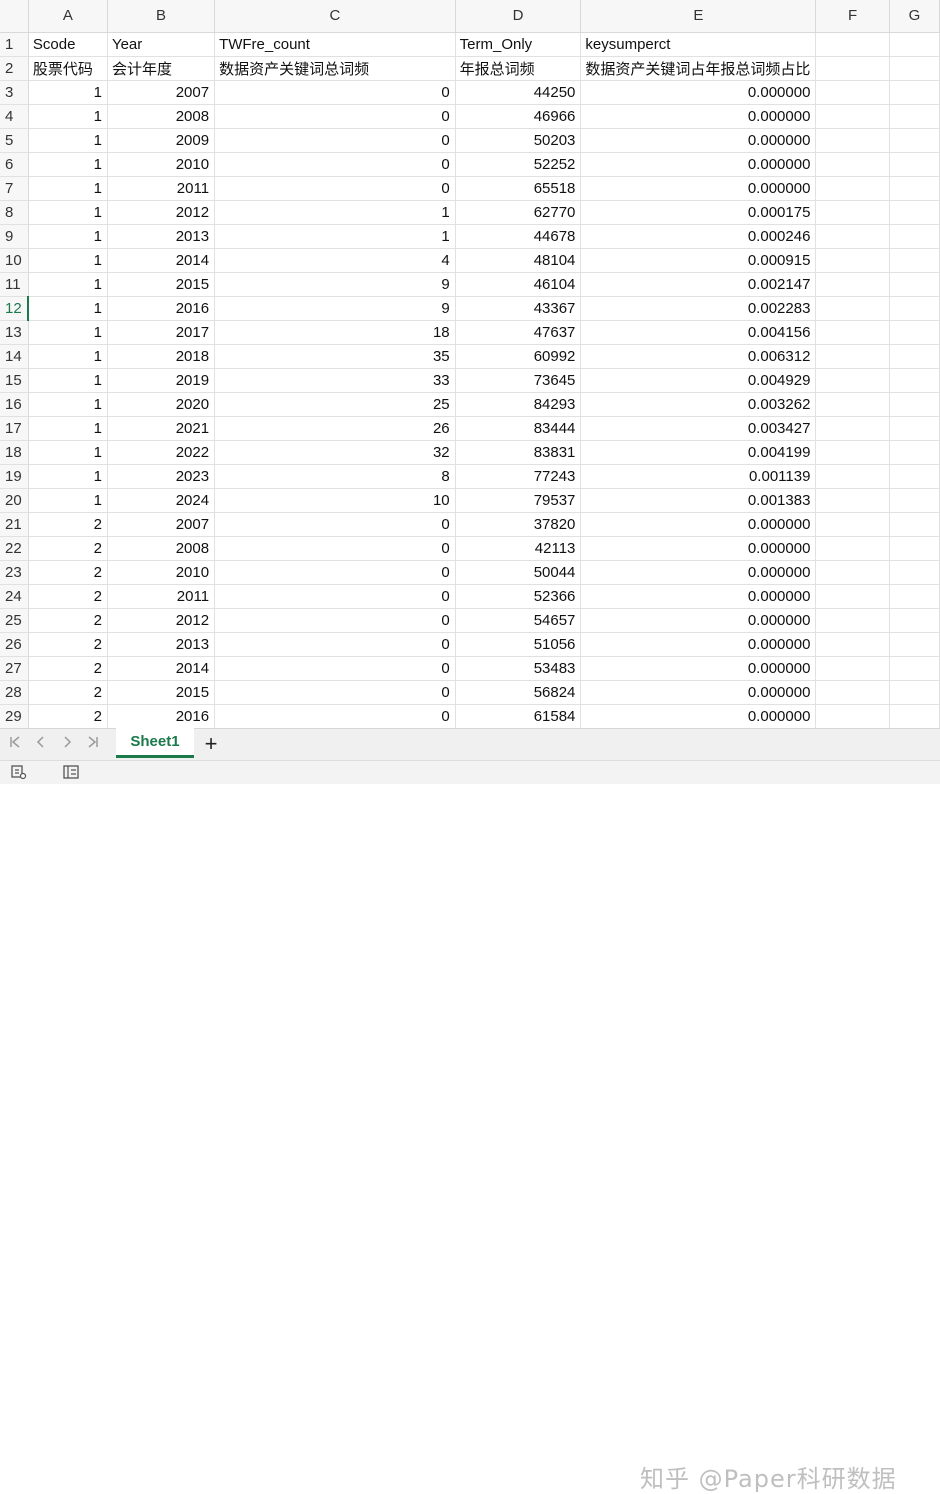 The width and height of the screenshot is (940, 1494). Describe the element at coordinates (14, 548) in the screenshot. I see `row-header: 22` at that location.